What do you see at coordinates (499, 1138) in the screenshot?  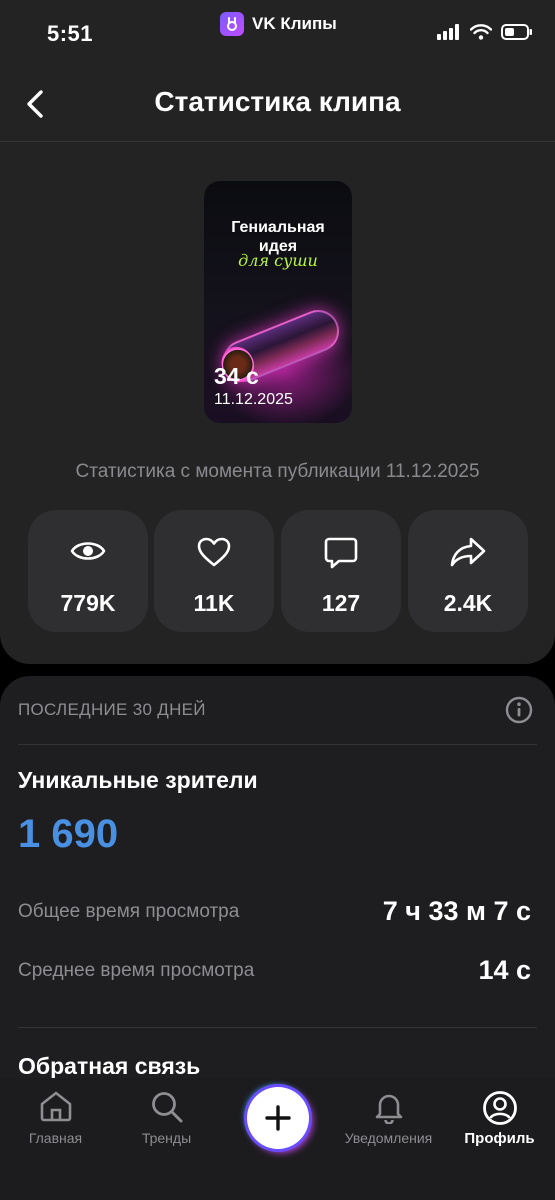 I see `tab-profile-label: Профиль` at bounding box center [499, 1138].